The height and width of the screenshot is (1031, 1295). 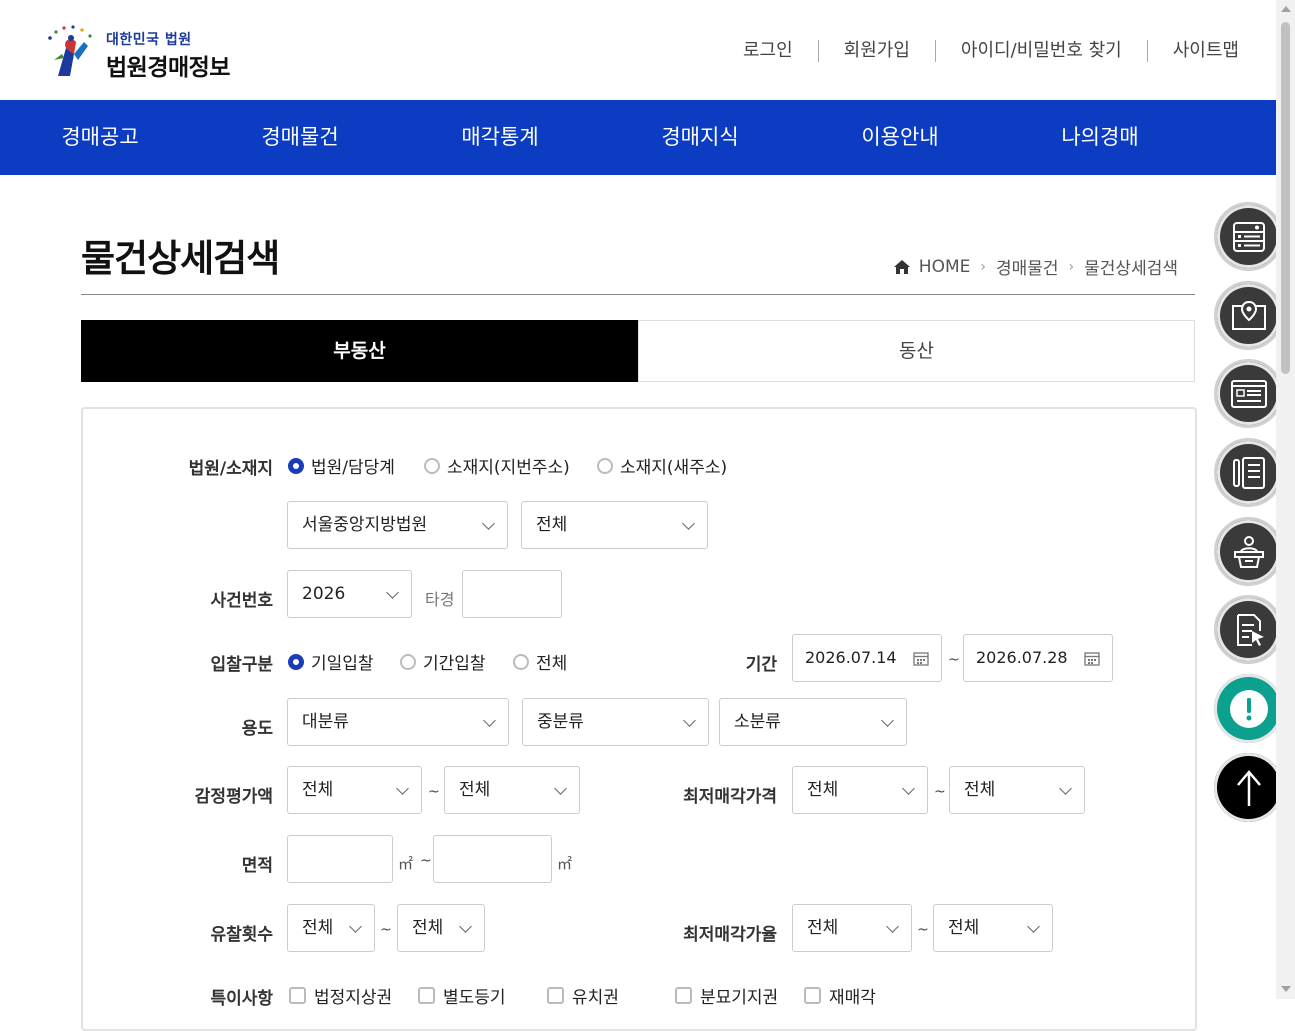 I want to click on notice-board-icon, so click(x=1248, y=393).